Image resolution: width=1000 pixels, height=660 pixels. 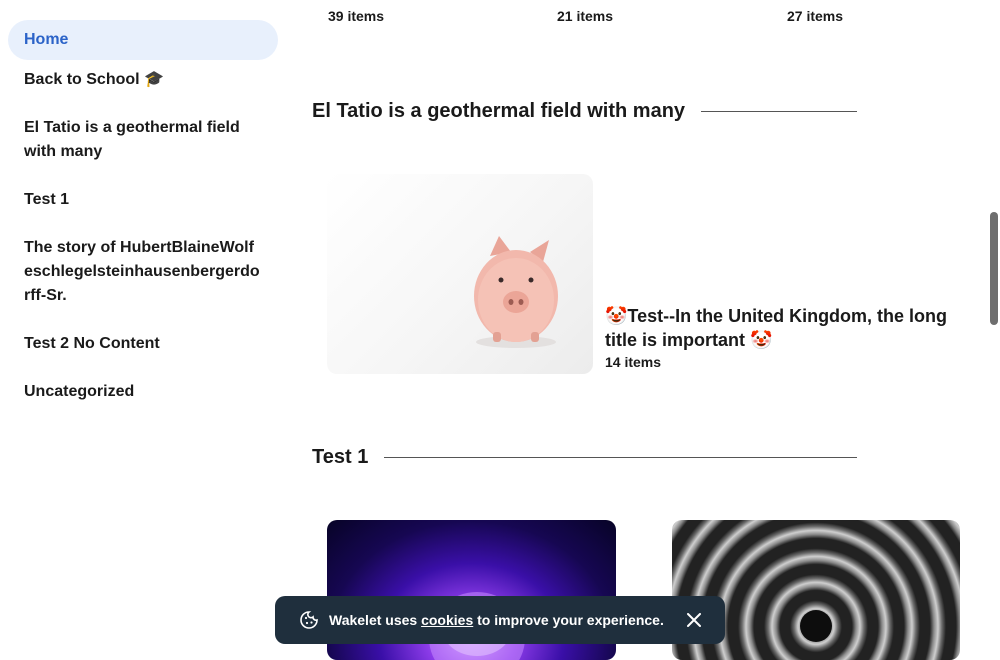 What do you see at coordinates (568, 620) in the screenshot?
I see `cookie-message-suffix: to improve your experience.` at bounding box center [568, 620].